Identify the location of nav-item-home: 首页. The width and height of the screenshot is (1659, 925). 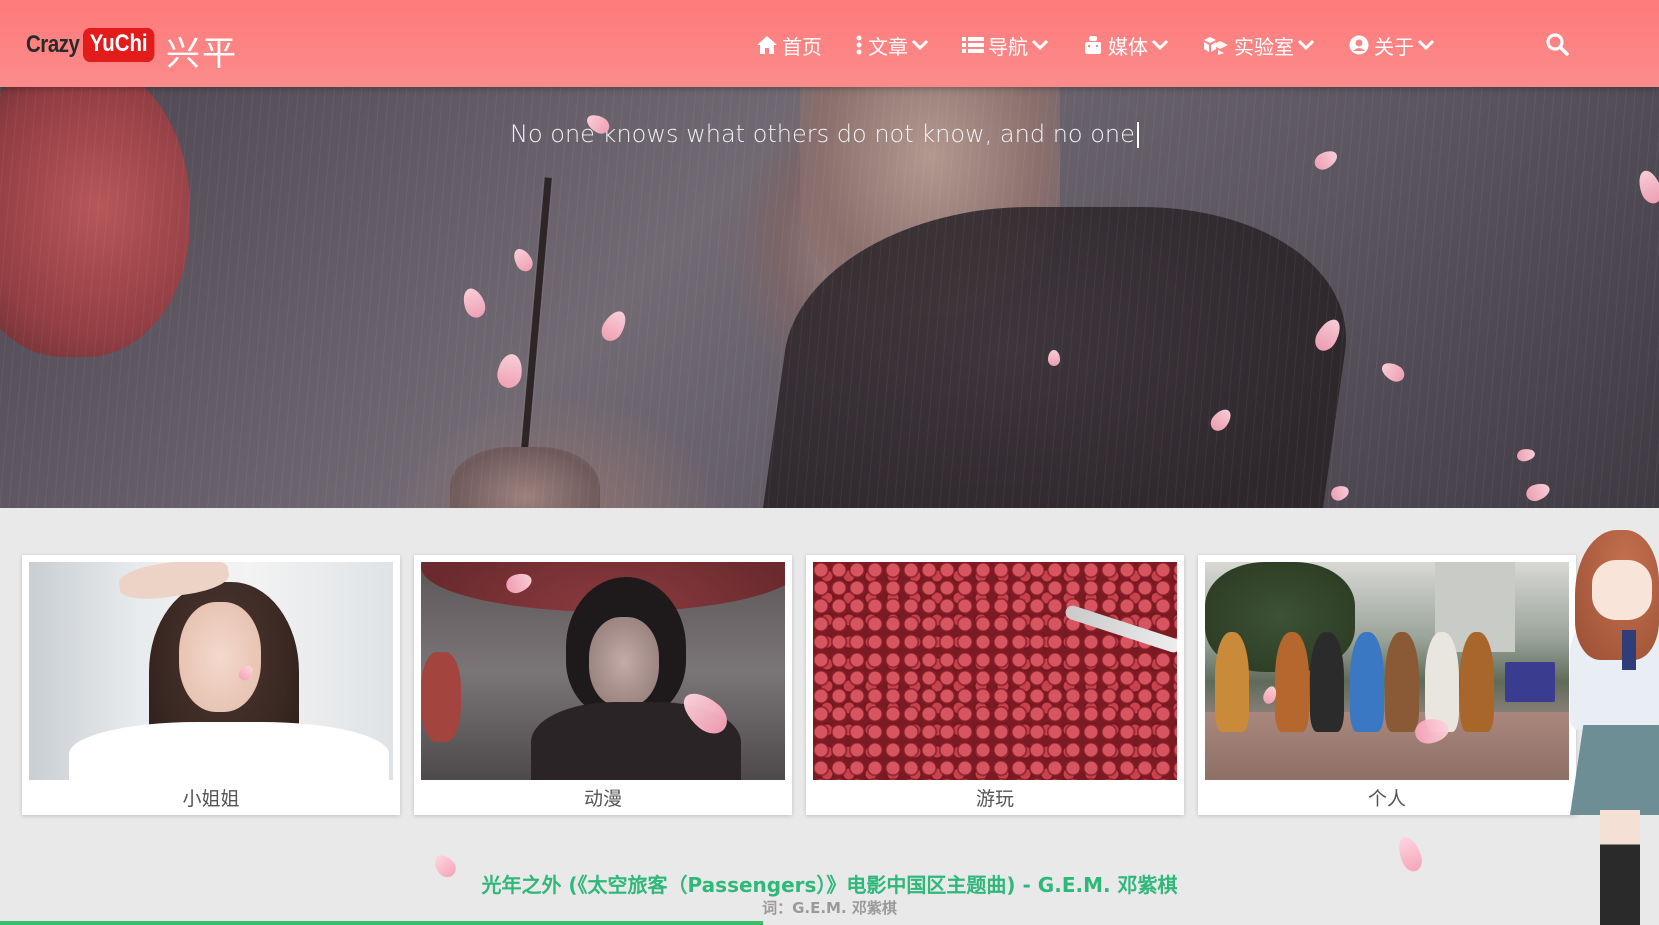
(789, 45).